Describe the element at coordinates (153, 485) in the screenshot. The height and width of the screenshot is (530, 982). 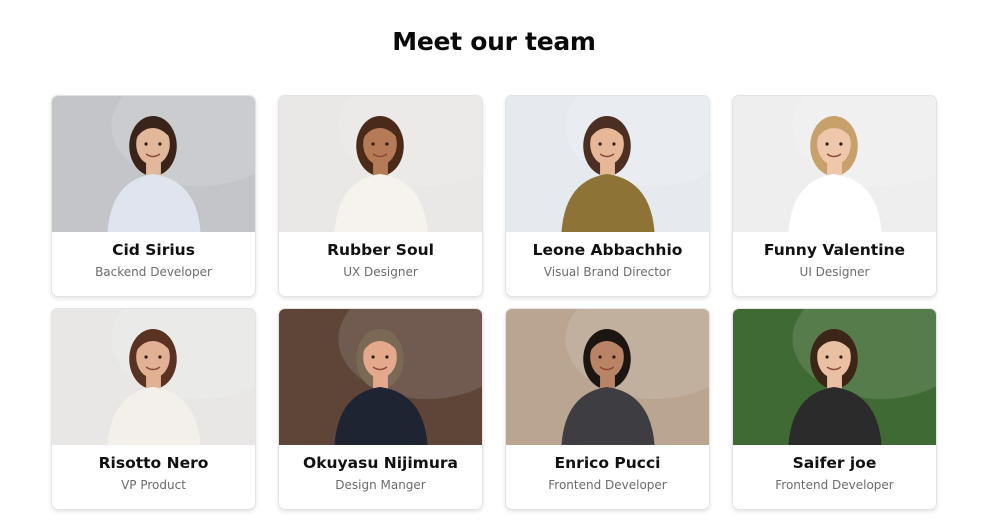
I see `member-role: VP Product` at that location.